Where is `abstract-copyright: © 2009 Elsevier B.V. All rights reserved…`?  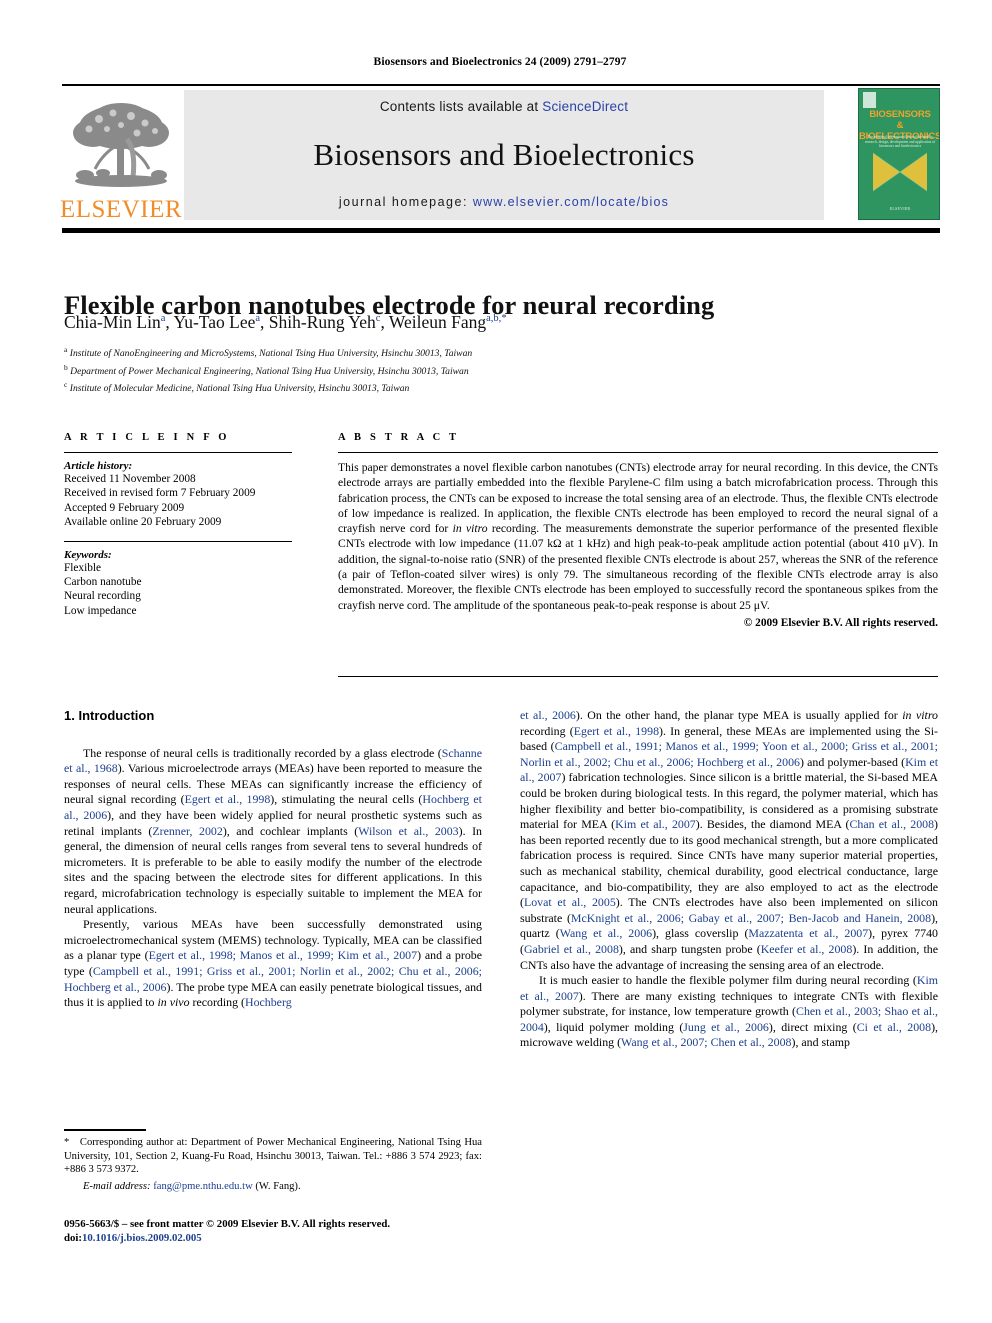 abstract-copyright: © 2009 Elsevier B.V. All rights reserved… is located at coordinates (840, 622).